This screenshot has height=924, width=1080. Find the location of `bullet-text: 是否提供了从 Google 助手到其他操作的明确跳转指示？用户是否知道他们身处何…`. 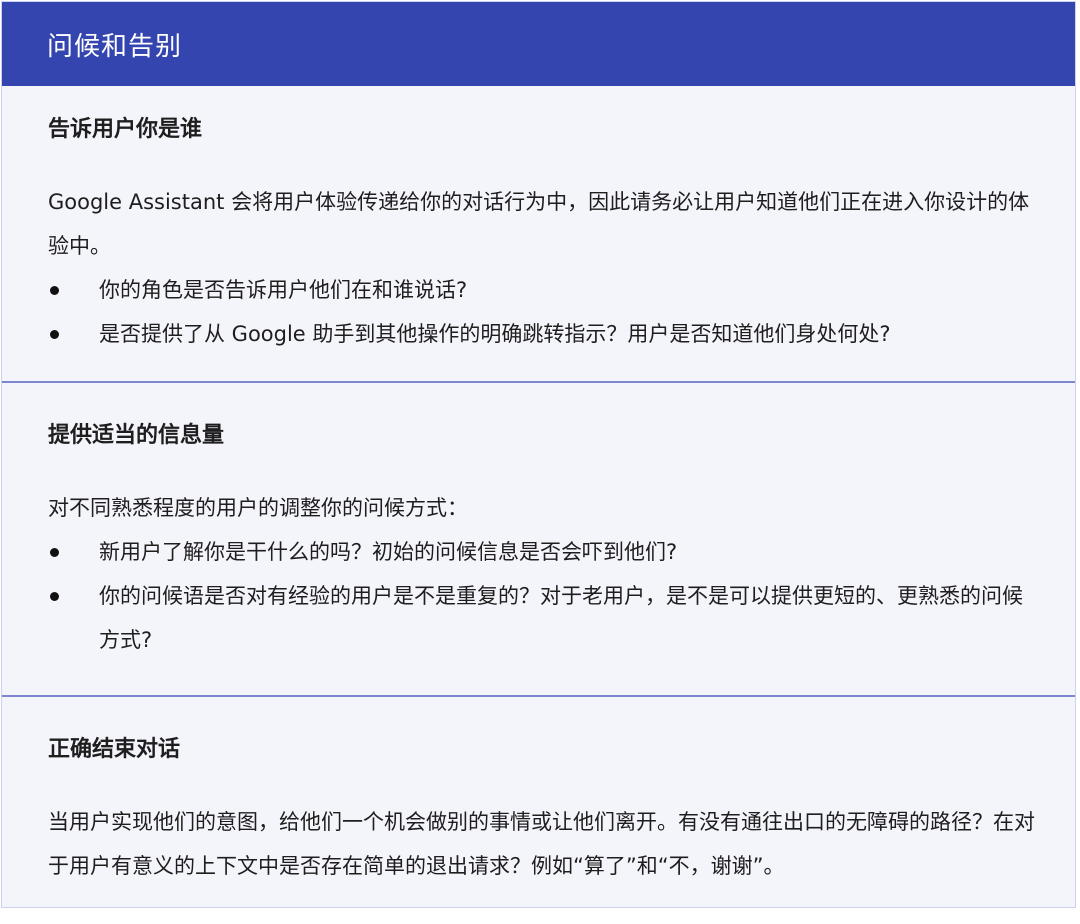

bullet-text: 是否提供了从 Google 助手到其他操作的明确跳转指示？用户是否知道他们身处何… is located at coordinates (495, 334).